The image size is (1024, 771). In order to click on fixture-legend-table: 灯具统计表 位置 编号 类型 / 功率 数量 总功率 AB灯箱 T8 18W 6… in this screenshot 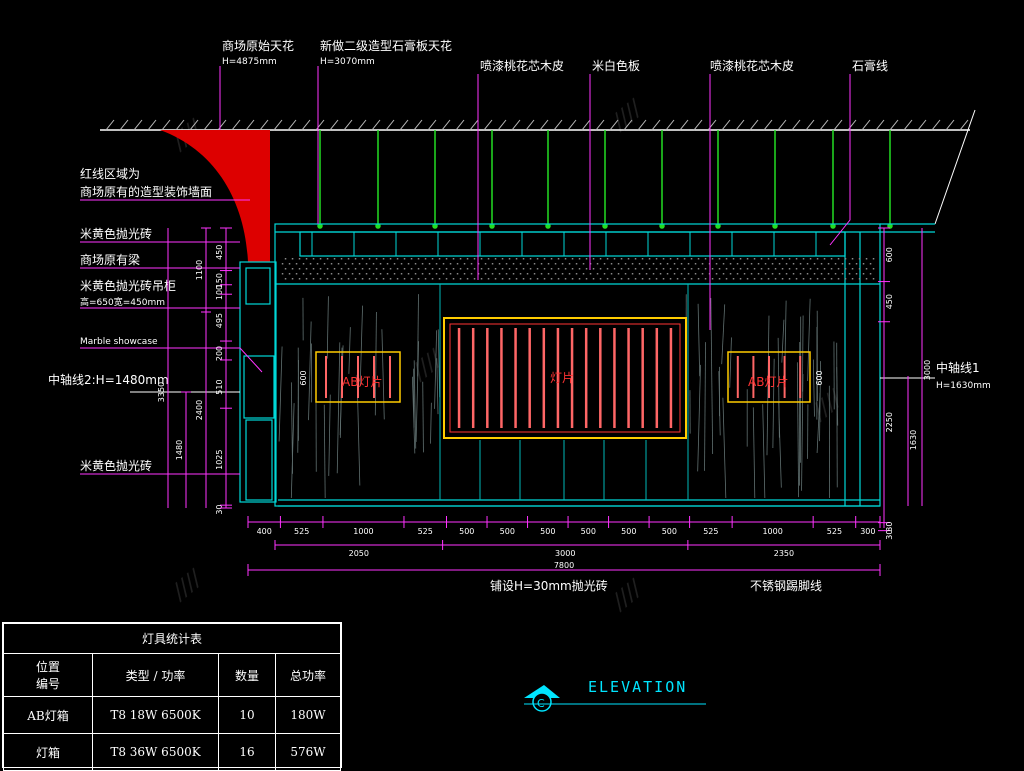, I will do `click(172, 695)`.